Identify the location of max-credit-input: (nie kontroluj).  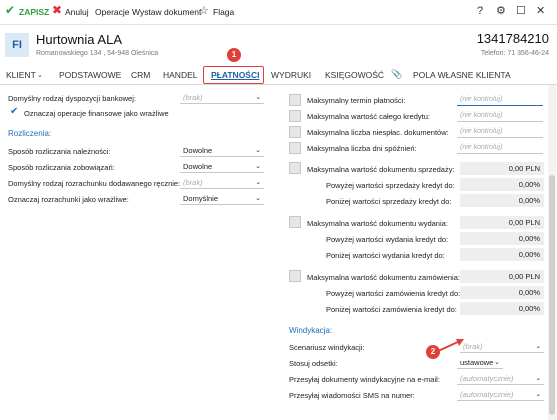
(500, 116).